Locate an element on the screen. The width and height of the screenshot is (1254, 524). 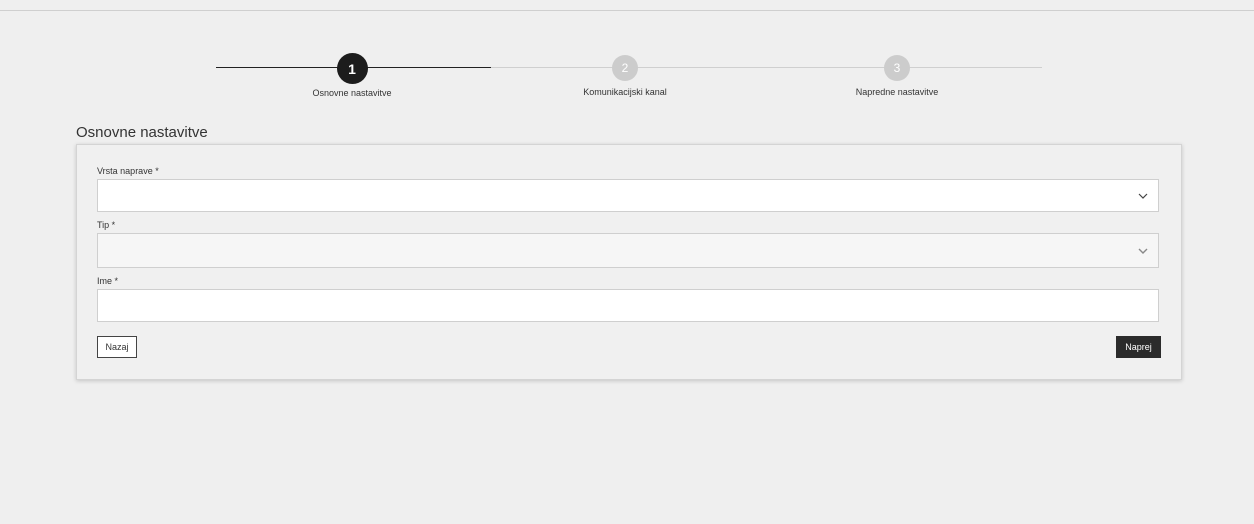
step-basic-settings: 1 Osnovne nastavitve is located at coordinates (352, 75).